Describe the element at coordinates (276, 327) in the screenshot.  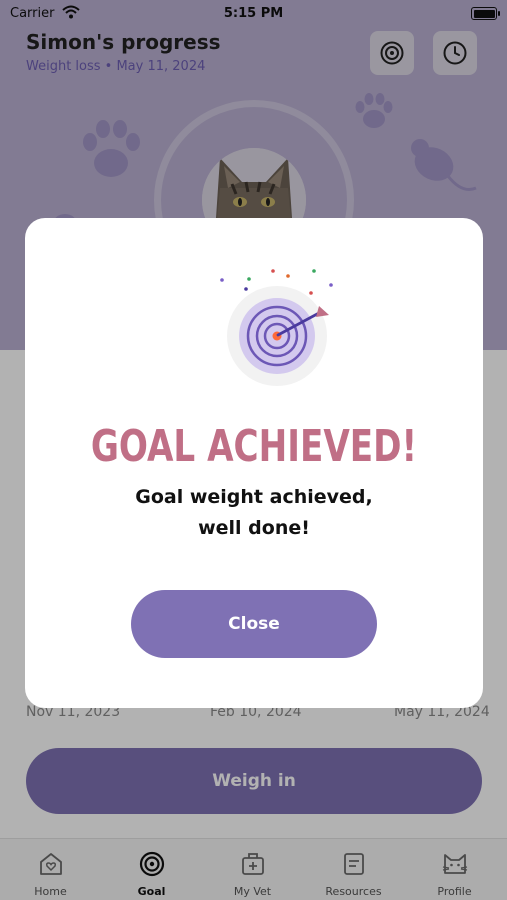
I see `target-arrow-icon` at that location.